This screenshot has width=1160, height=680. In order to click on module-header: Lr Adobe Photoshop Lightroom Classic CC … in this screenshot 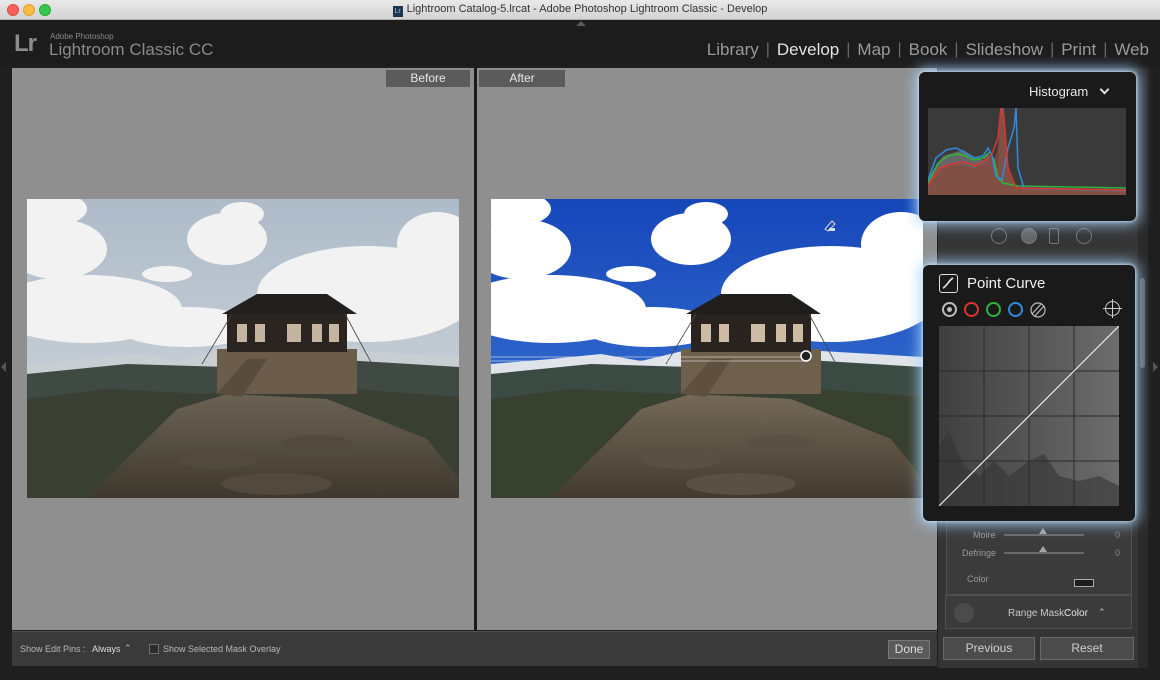, I will do `click(580, 43)`.